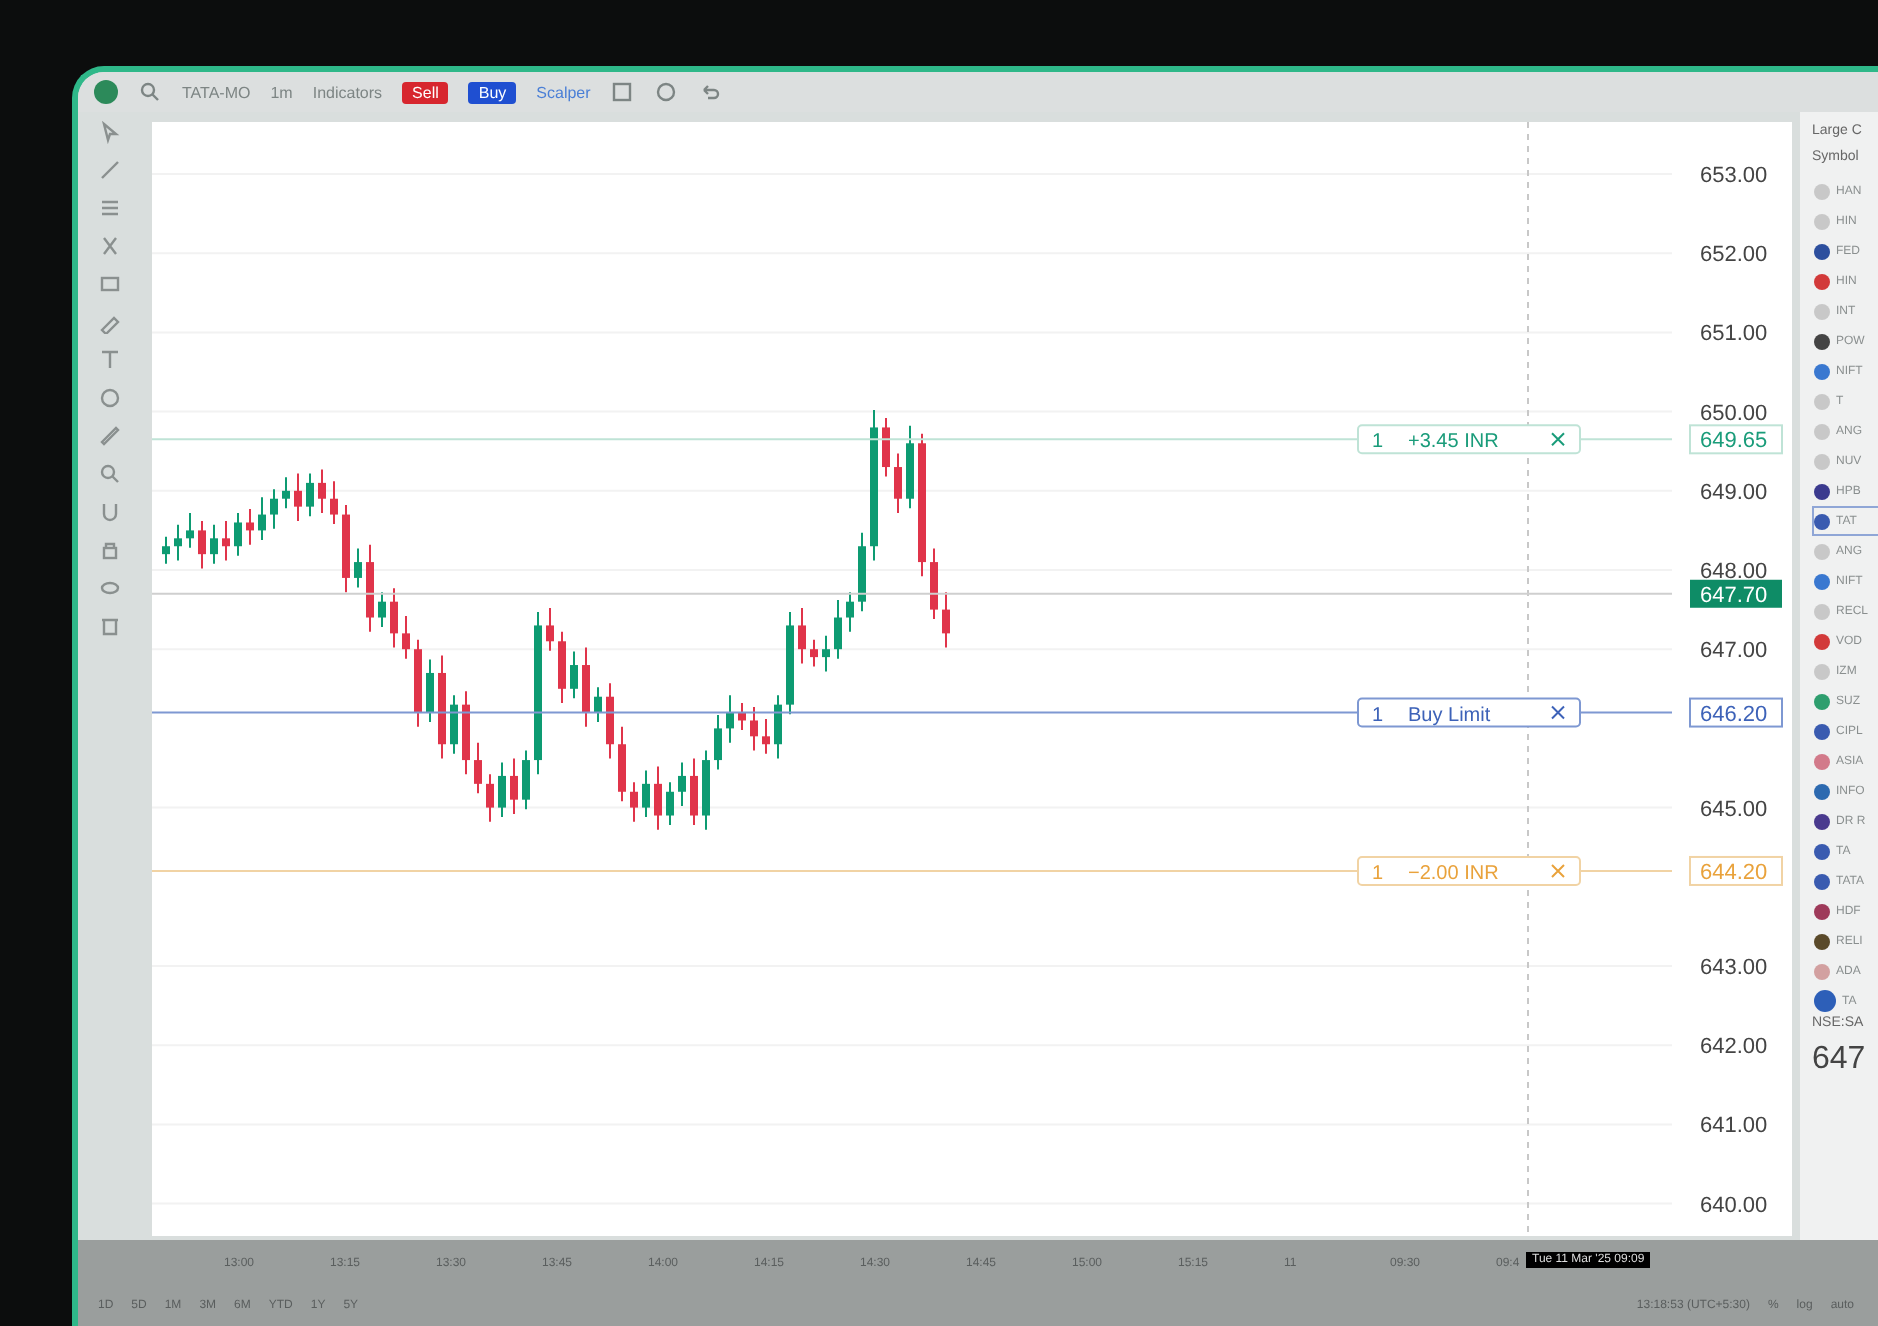 This screenshot has width=1878, height=1326. What do you see at coordinates (563, 92) in the screenshot?
I see `scalper-button: Scalper` at bounding box center [563, 92].